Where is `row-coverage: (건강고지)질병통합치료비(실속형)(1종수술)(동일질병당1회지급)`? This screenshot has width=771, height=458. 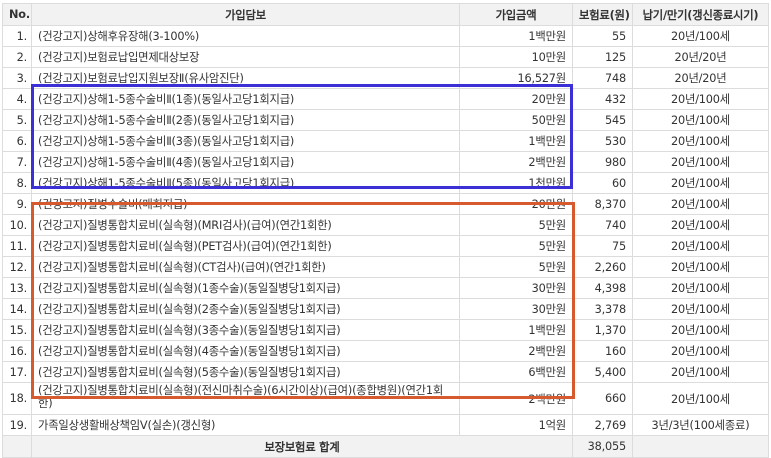 row-coverage: (건강고지)질병통합치료비(실속형)(1종수술)(동일질병당1회지급) is located at coordinates (245, 288).